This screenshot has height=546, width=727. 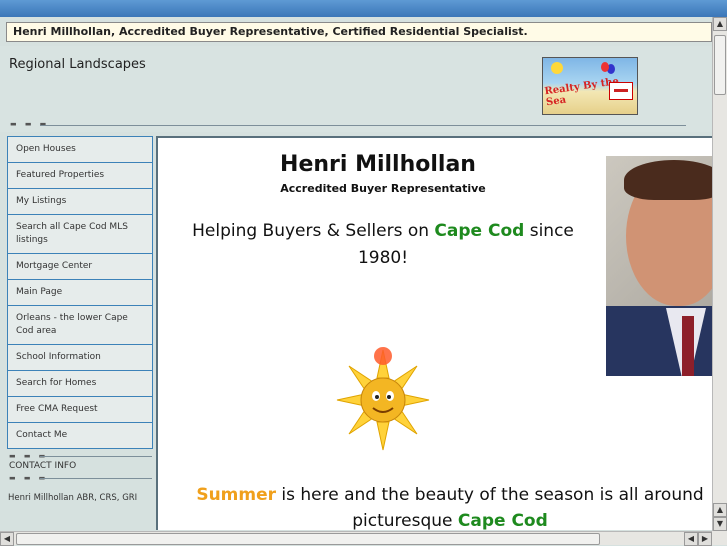 What do you see at coordinates (557, 68) in the screenshot?
I see `logo-sun-icon` at bounding box center [557, 68].